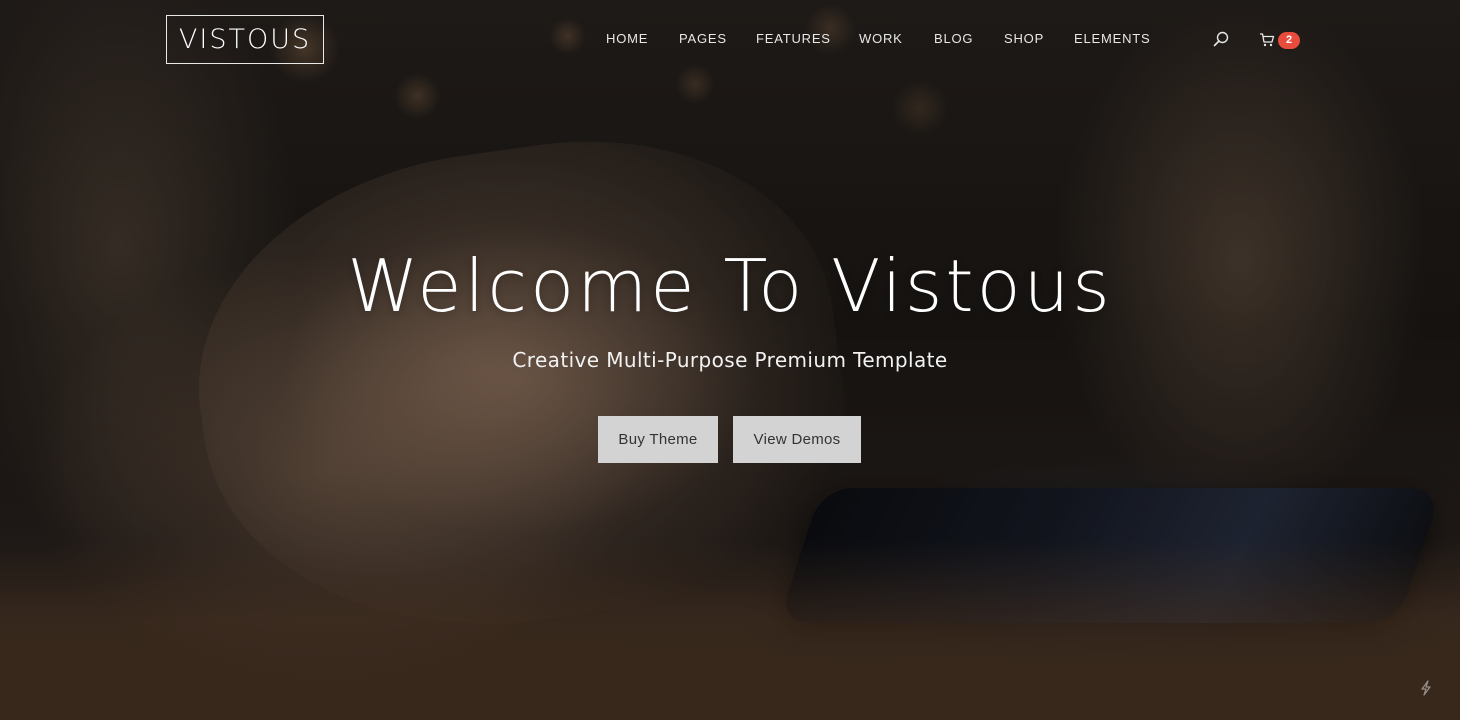  I want to click on lightning-icon, so click(1426, 688).